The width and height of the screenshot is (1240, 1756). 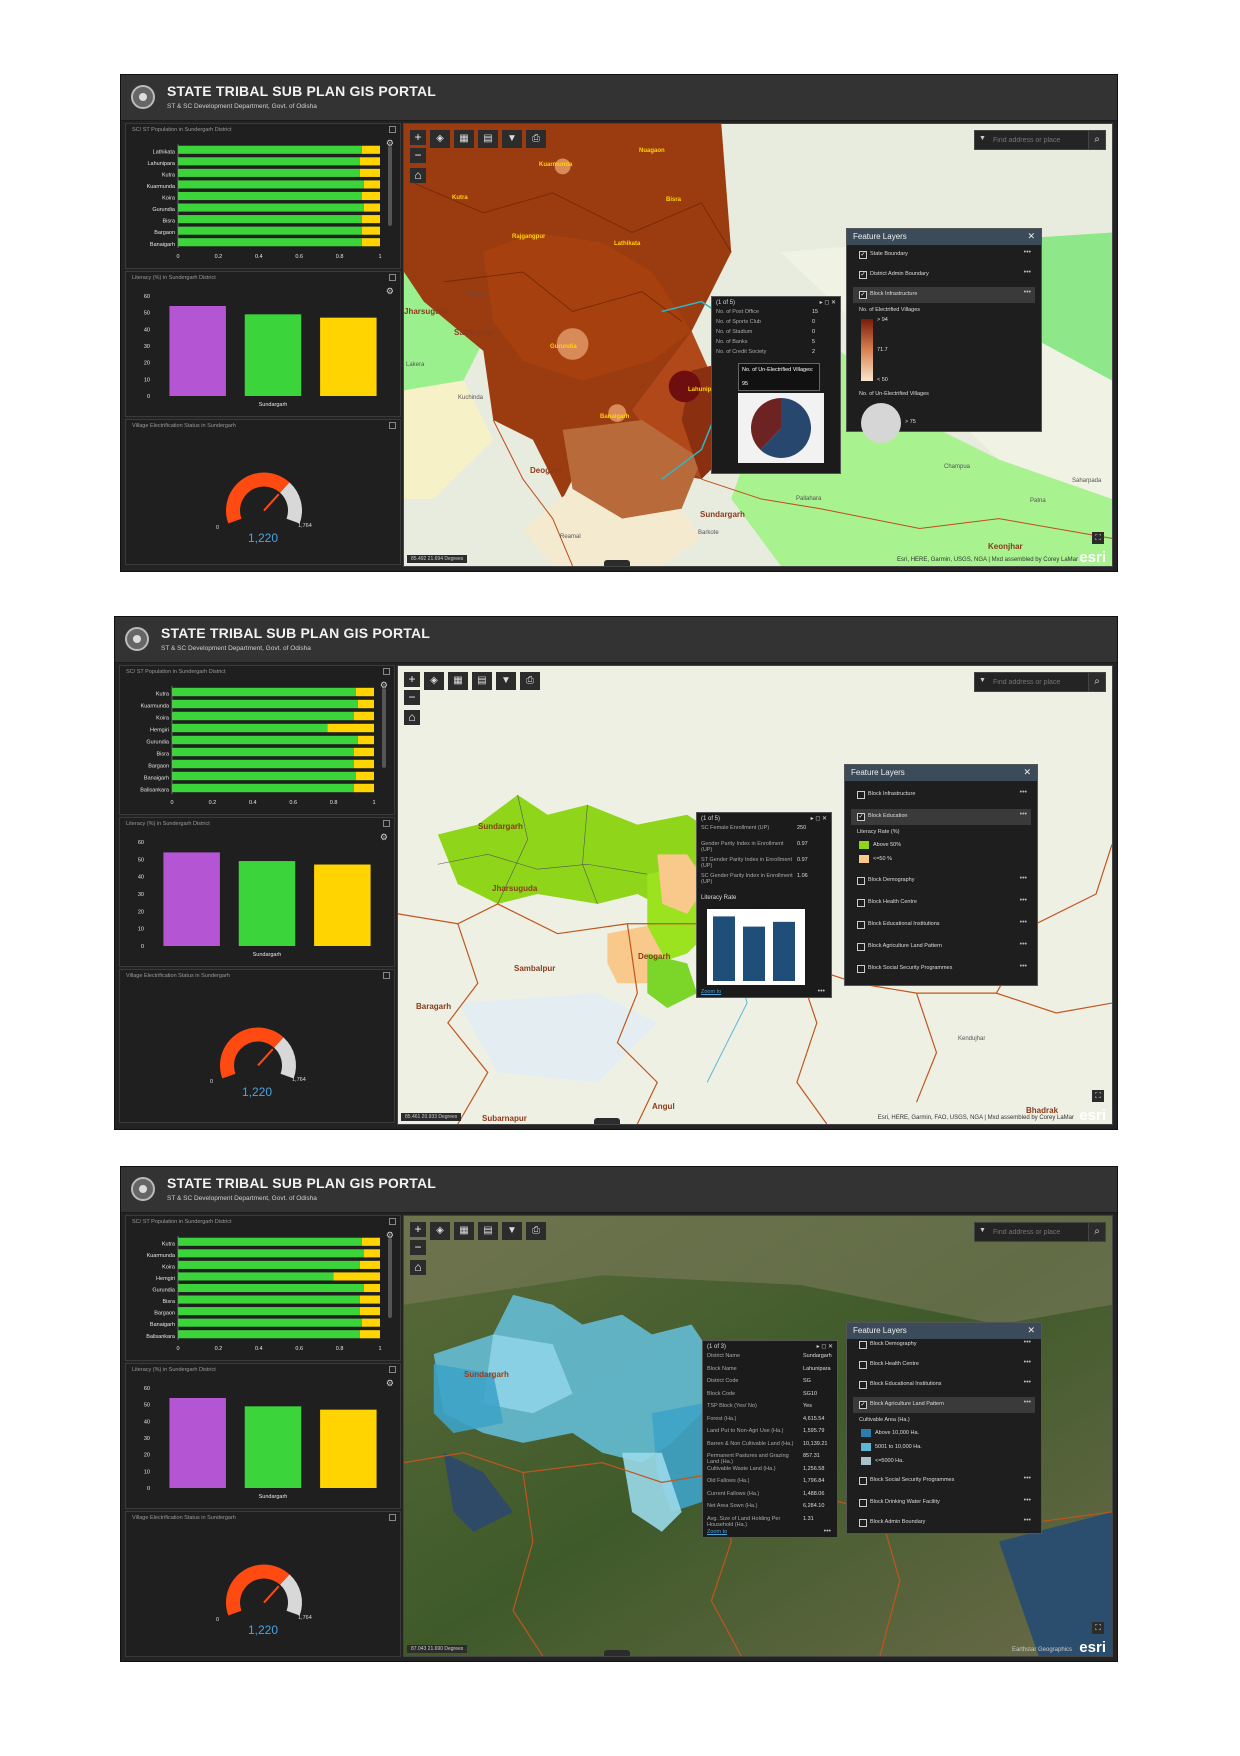 What do you see at coordinates (717, 1532) in the screenshot?
I see `zoom-to-link: Zoom to` at bounding box center [717, 1532].